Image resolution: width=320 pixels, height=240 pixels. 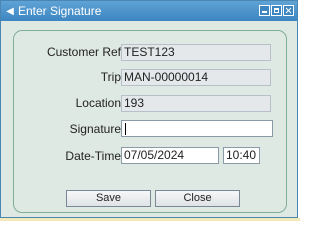 I want to click on time-input: 10:40, so click(x=241, y=155).